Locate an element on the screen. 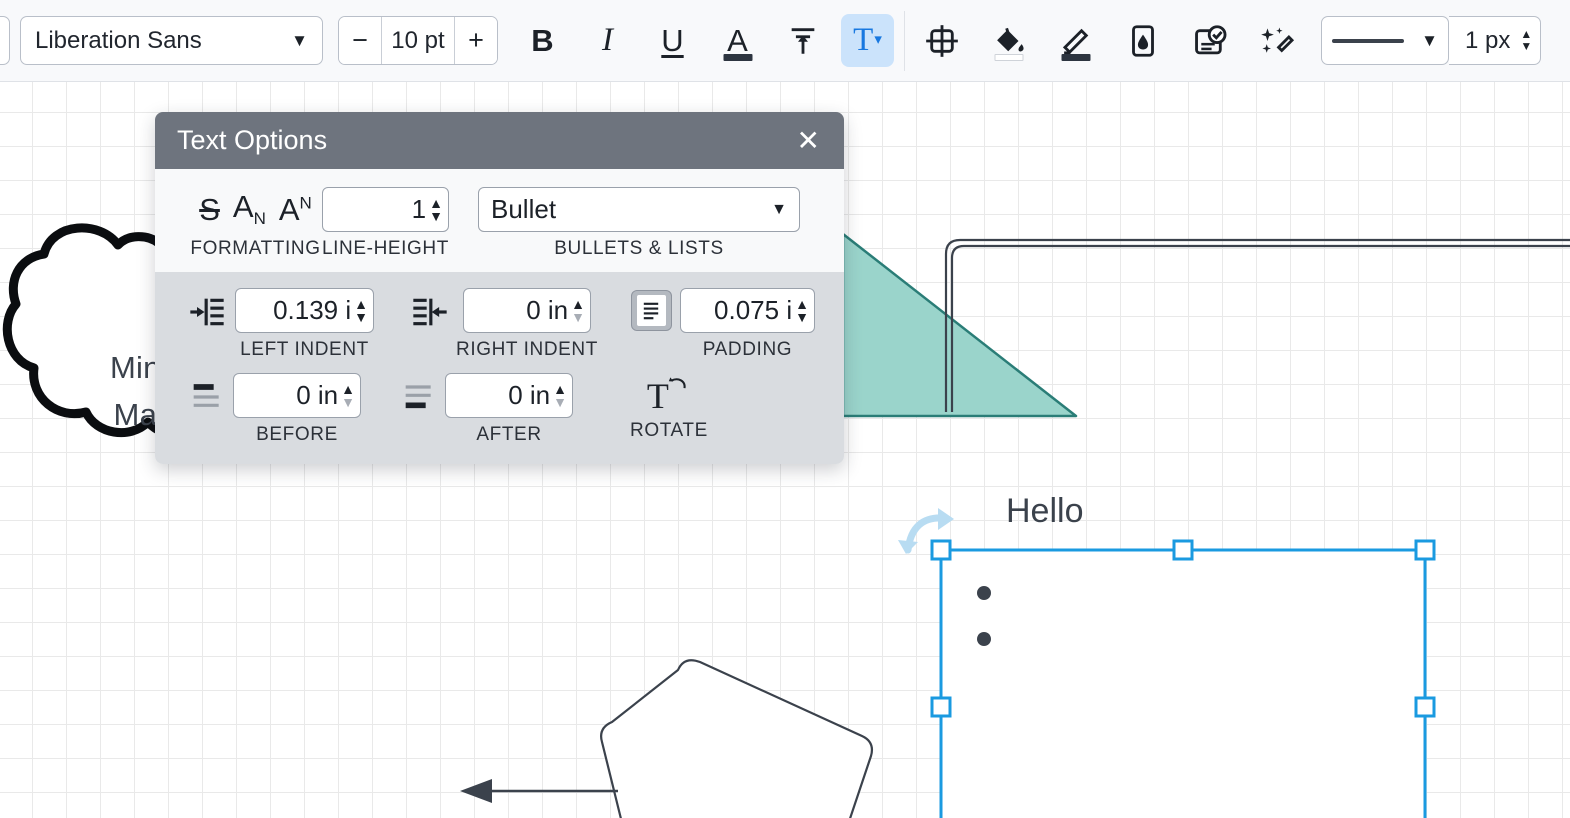  line-width-stepper: 1 px ▲ ▼ is located at coordinates (1495, 40).